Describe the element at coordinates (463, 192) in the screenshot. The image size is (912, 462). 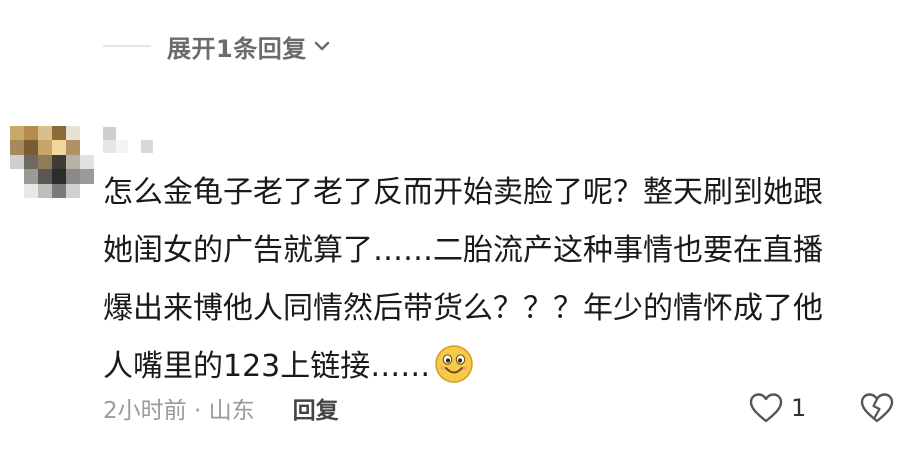
I see `comment-line: 怎么金龟子老了老了反而开始卖脸了呢？整天刷到她跟` at that location.